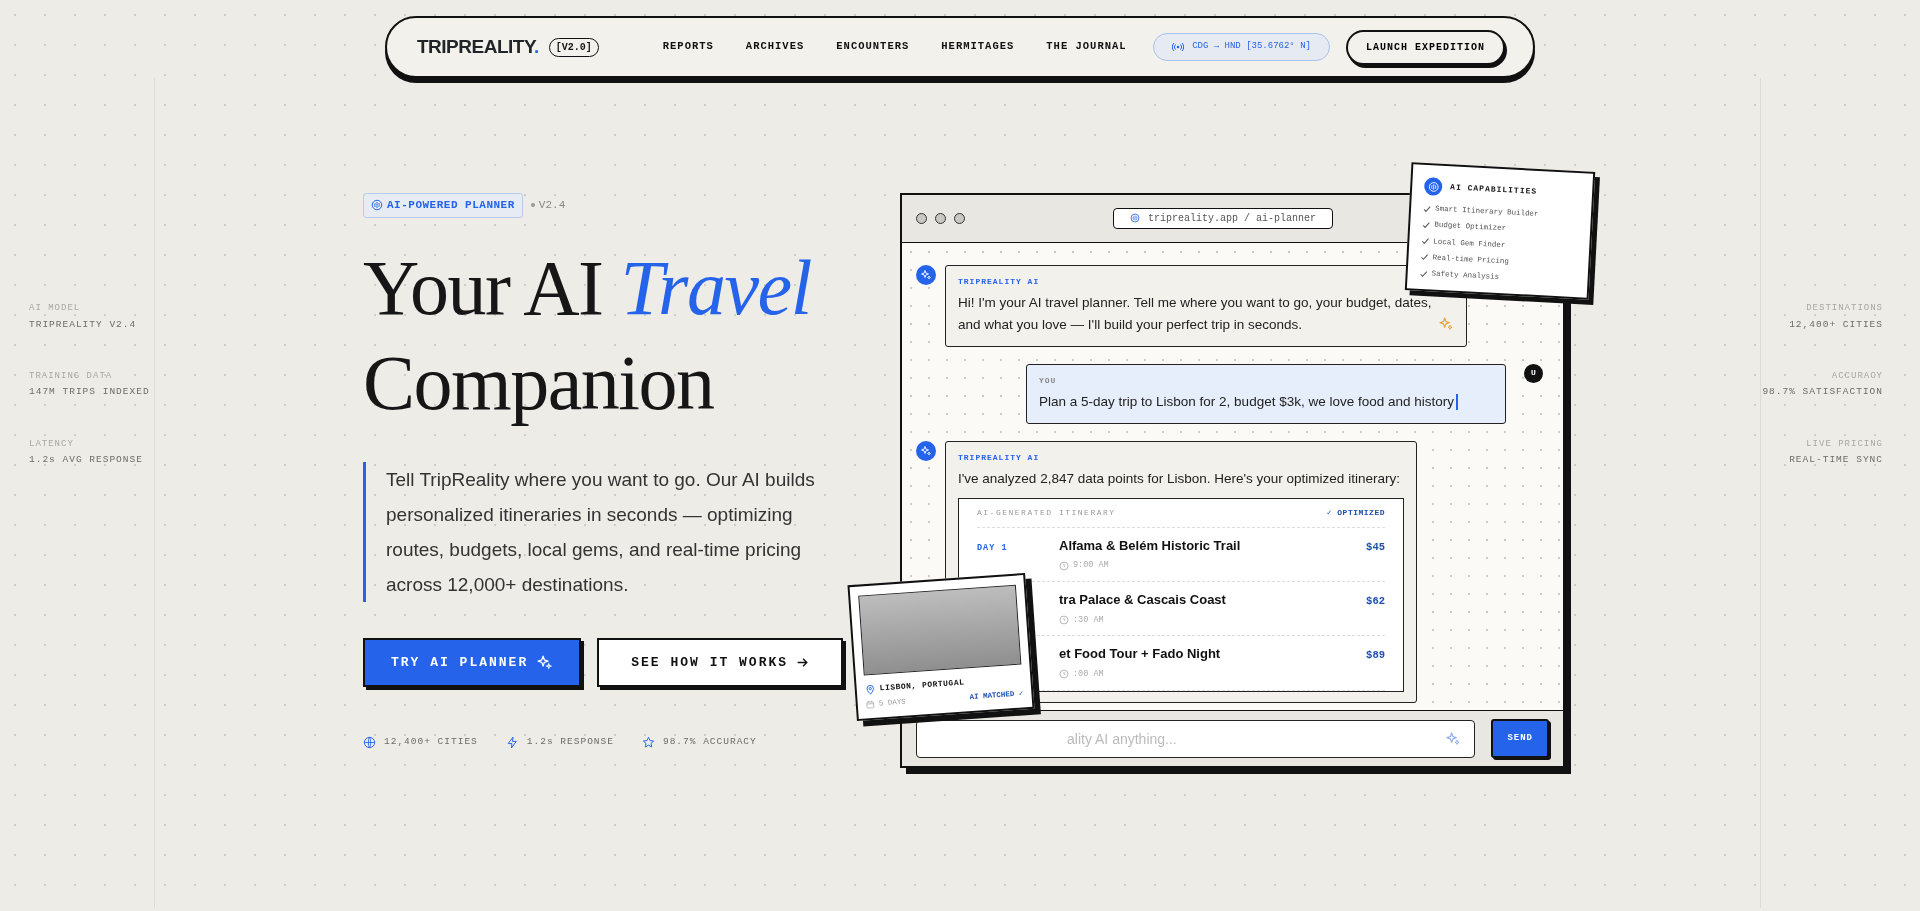  What do you see at coordinates (1425, 47) in the screenshot?
I see `launch-expedition-button: LAUNCH EXPEDITION` at bounding box center [1425, 47].